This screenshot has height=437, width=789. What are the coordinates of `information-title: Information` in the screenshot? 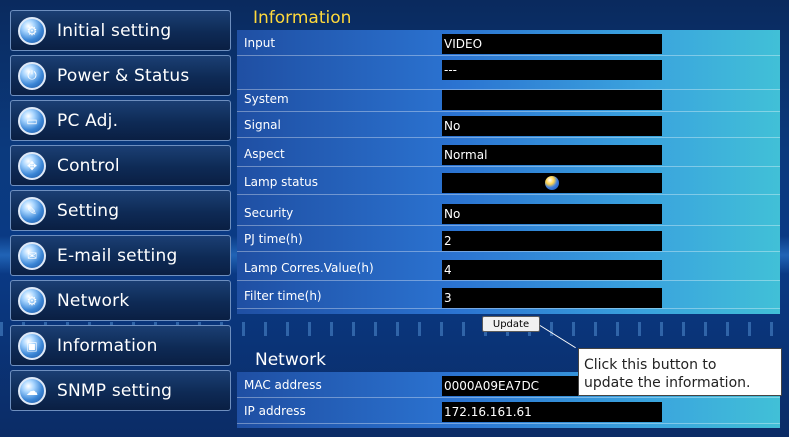 It's located at (302, 18).